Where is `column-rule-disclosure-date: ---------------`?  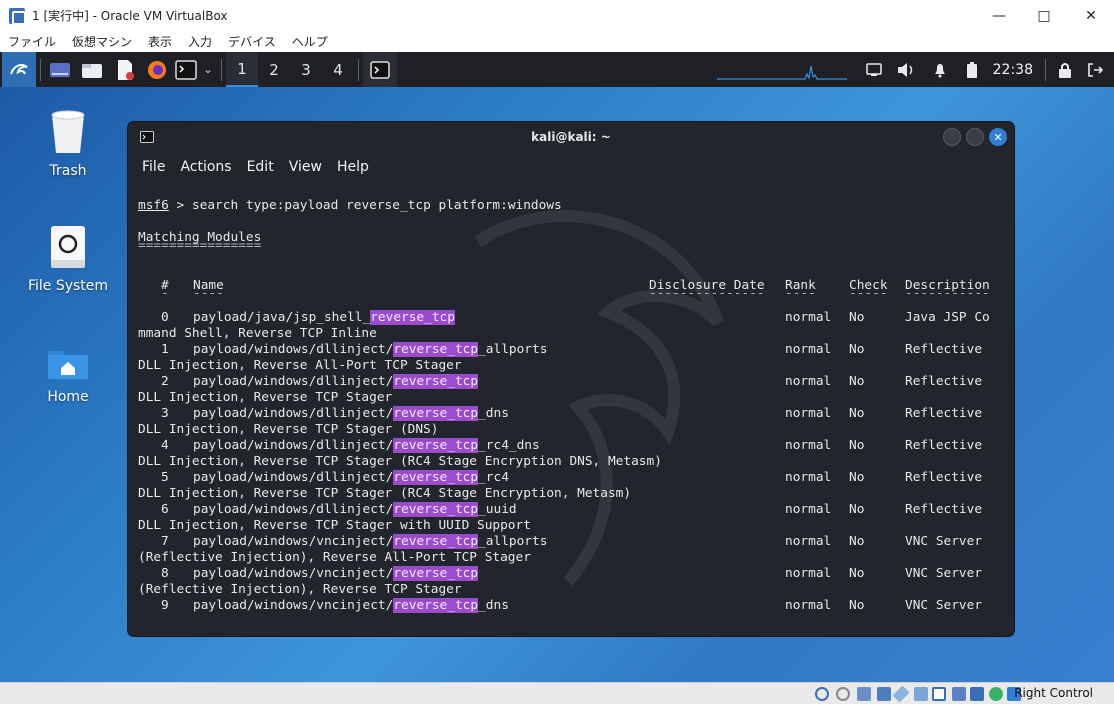 column-rule-disclosure-date: --------------- is located at coordinates (707, 293).